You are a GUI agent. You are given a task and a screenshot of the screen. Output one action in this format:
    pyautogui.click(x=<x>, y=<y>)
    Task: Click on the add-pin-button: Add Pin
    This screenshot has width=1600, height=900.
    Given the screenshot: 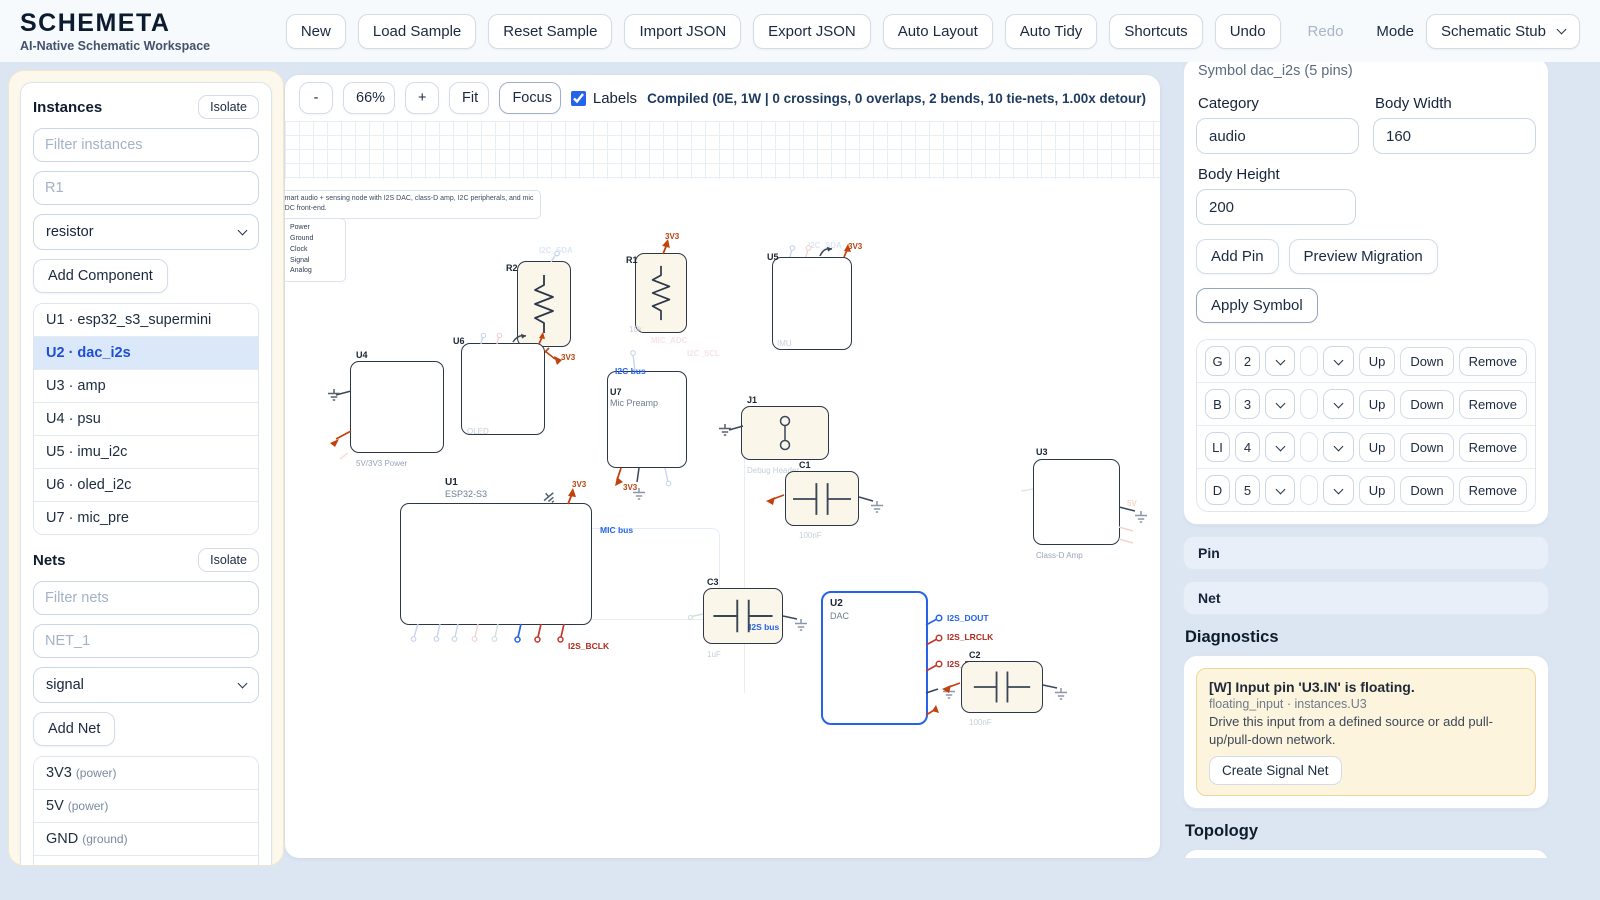 What is the action you would take?
    pyautogui.click(x=1237, y=256)
    